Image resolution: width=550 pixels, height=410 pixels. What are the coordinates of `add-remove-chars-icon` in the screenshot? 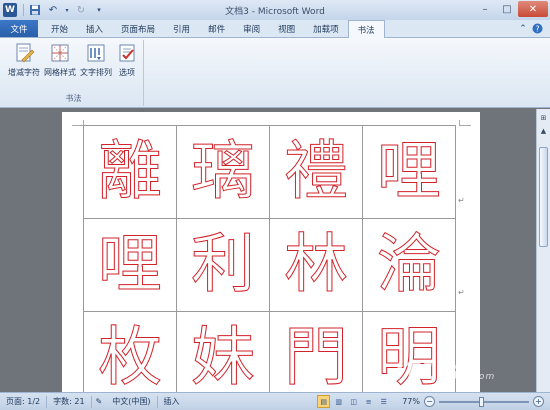 It's located at (25, 53).